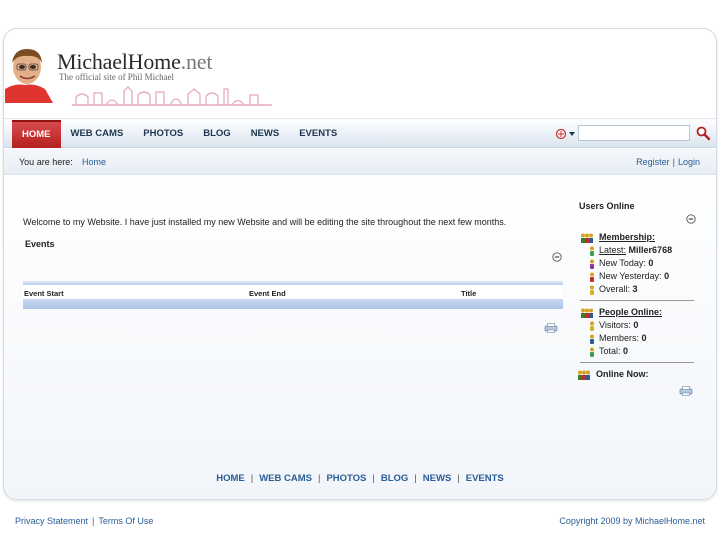 The width and height of the screenshot is (727, 545). I want to click on skyline-decoration, so click(172, 96).